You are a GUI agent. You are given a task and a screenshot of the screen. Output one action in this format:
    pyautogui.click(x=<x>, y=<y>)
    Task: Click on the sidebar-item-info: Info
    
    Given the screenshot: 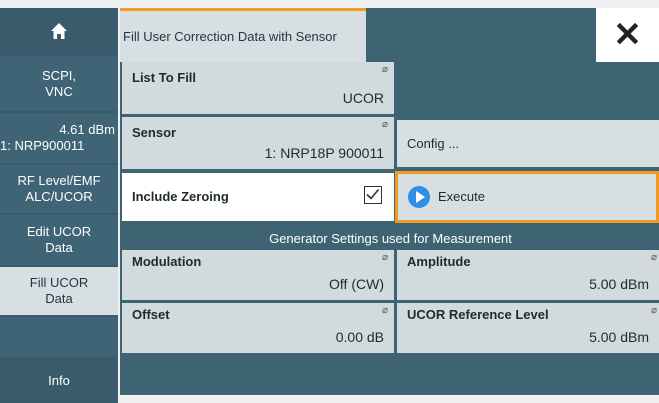 What is the action you would take?
    pyautogui.click(x=59, y=381)
    